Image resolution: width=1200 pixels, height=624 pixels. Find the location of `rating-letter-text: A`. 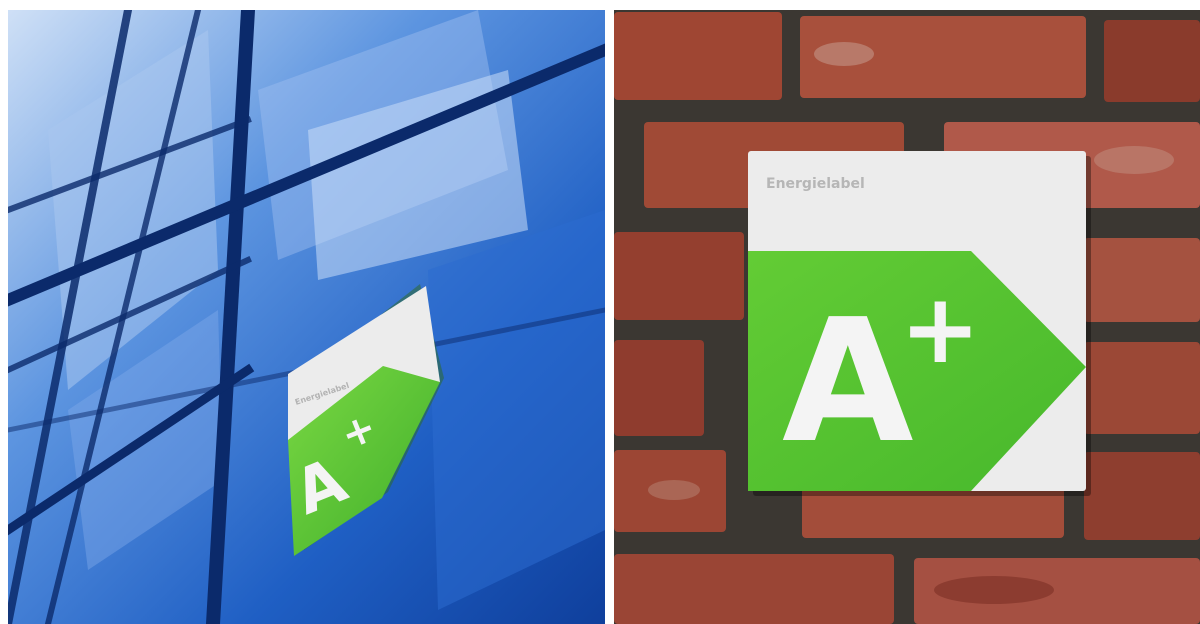

rating-letter-text: A is located at coordinates (848, 382).